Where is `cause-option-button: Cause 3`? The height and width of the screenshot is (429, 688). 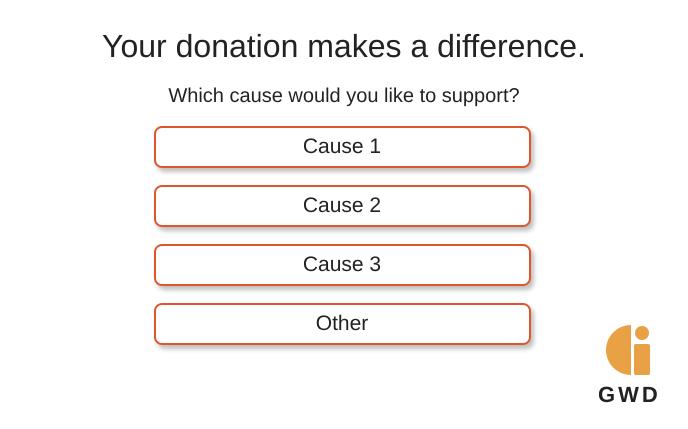
cause-option-button: Cause 3 is located at coordinates (342, 265).